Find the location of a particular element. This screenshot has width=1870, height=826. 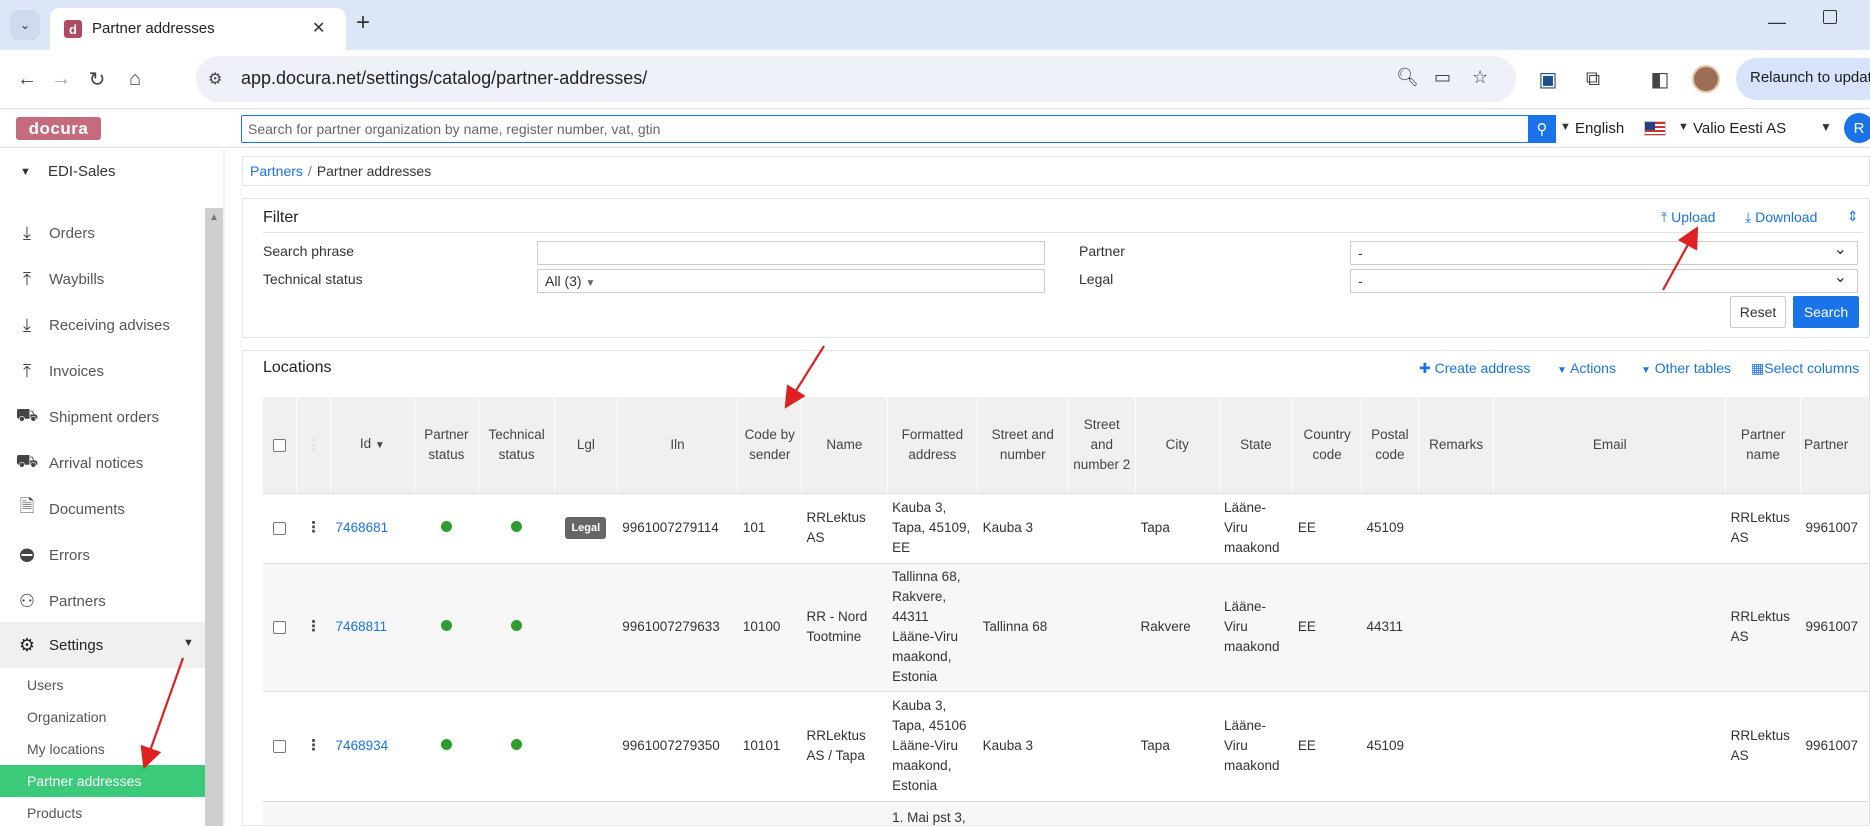

breadcrumb-partners-link: Partners is located at coordinates (276, 171).